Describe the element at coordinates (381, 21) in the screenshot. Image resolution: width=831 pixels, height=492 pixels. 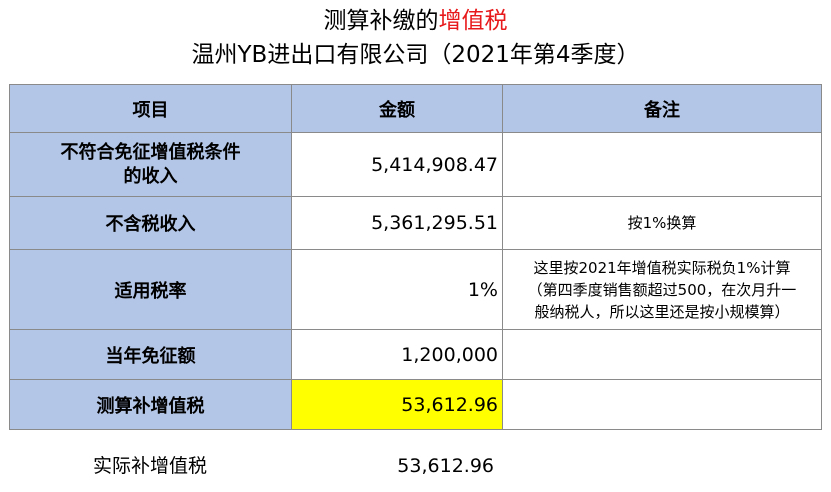
I see `title-prefix: 测算补缴的` at that location.